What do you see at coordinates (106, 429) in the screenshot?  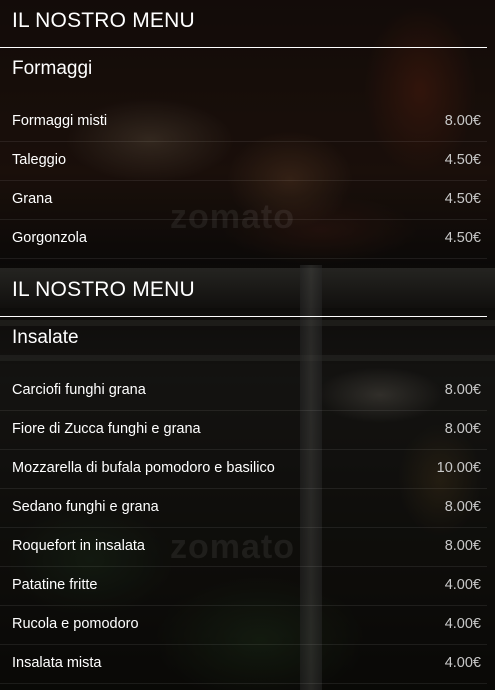 I see `menu-item-name: Fiore di Zucca funghi e grana` at bounding box center [106, 429].